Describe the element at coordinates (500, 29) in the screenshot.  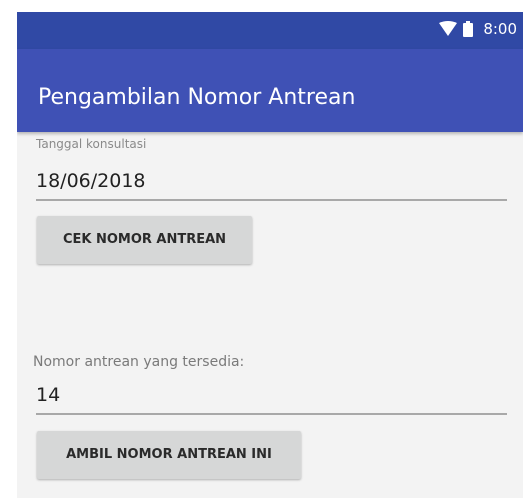
I see `status-time: 8:00` at that location.